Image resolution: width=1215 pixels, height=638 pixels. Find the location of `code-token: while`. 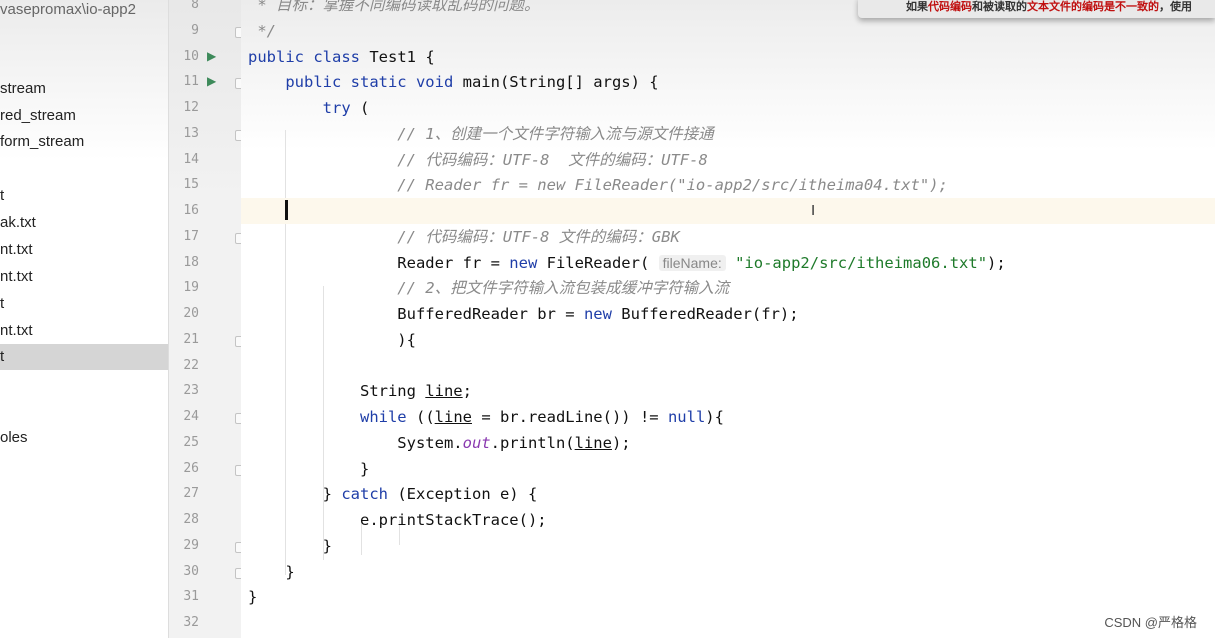

code-token: while is located at coordinates (332, 417).